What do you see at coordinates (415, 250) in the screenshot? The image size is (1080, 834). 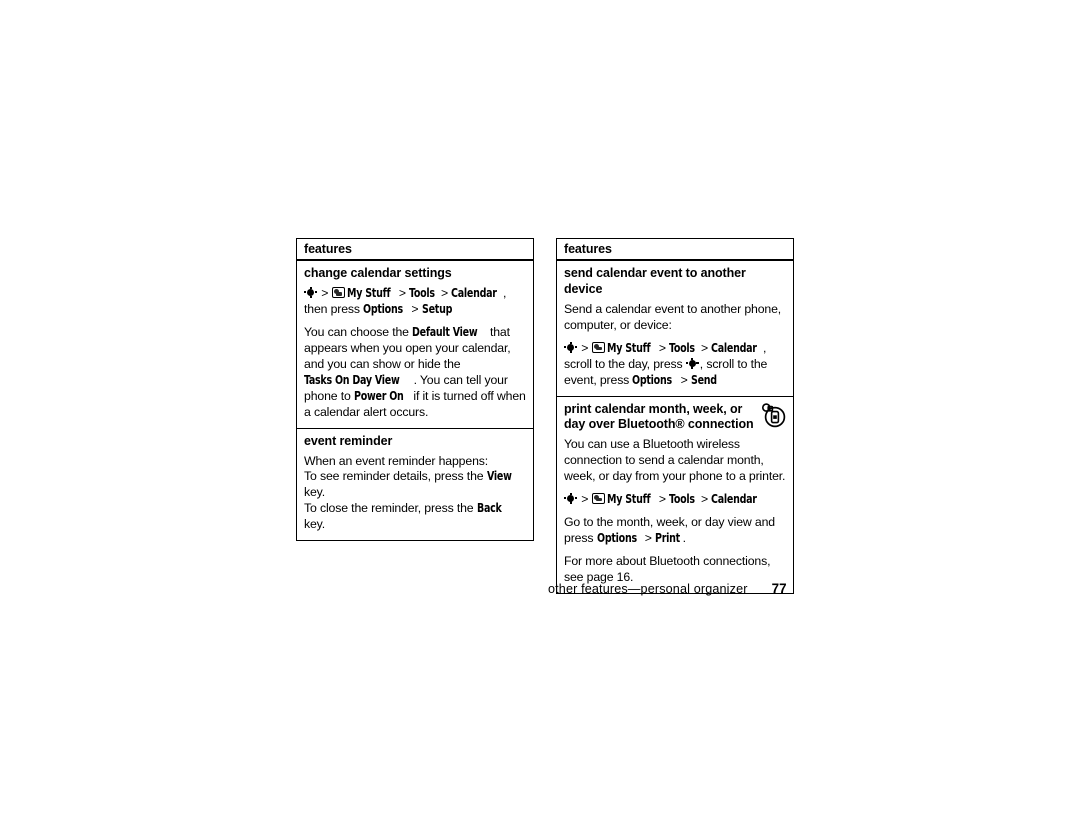 I see `features-header-left: features` at bounding box center [415, 250].